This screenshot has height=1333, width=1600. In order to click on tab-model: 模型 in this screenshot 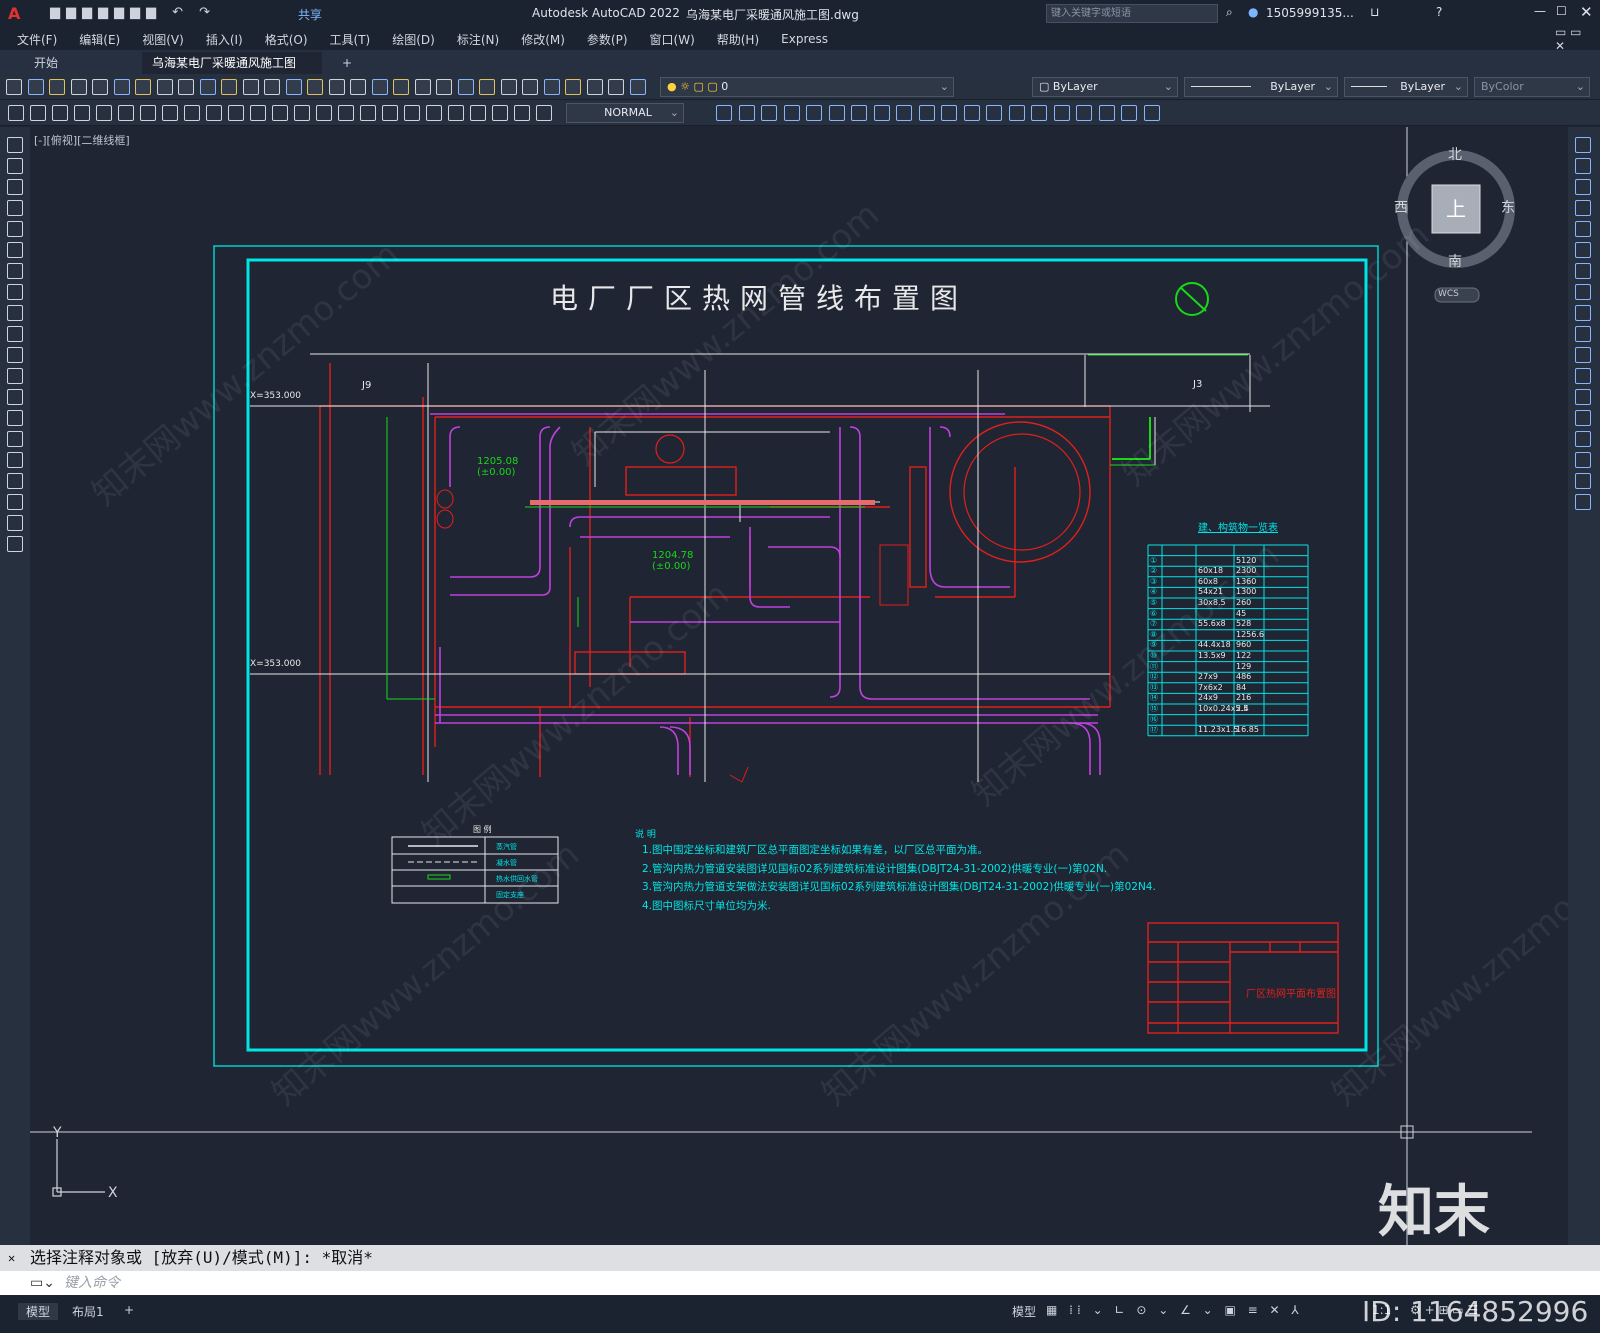, I will do `click(38, 1311)`.